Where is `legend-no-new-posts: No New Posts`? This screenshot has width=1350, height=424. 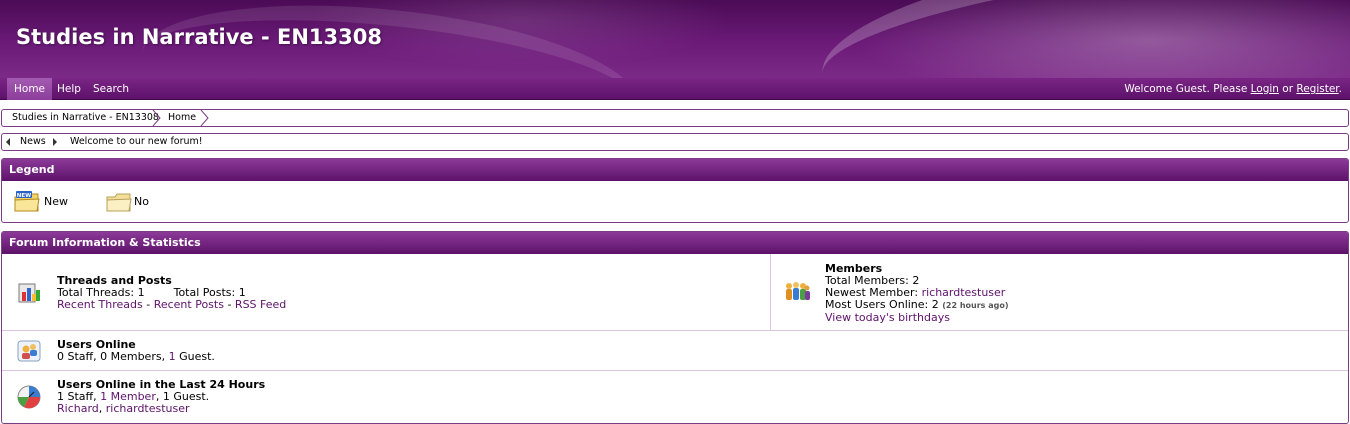
legend-no-new-posts: No New Posts is located at coordinates (146, 208).